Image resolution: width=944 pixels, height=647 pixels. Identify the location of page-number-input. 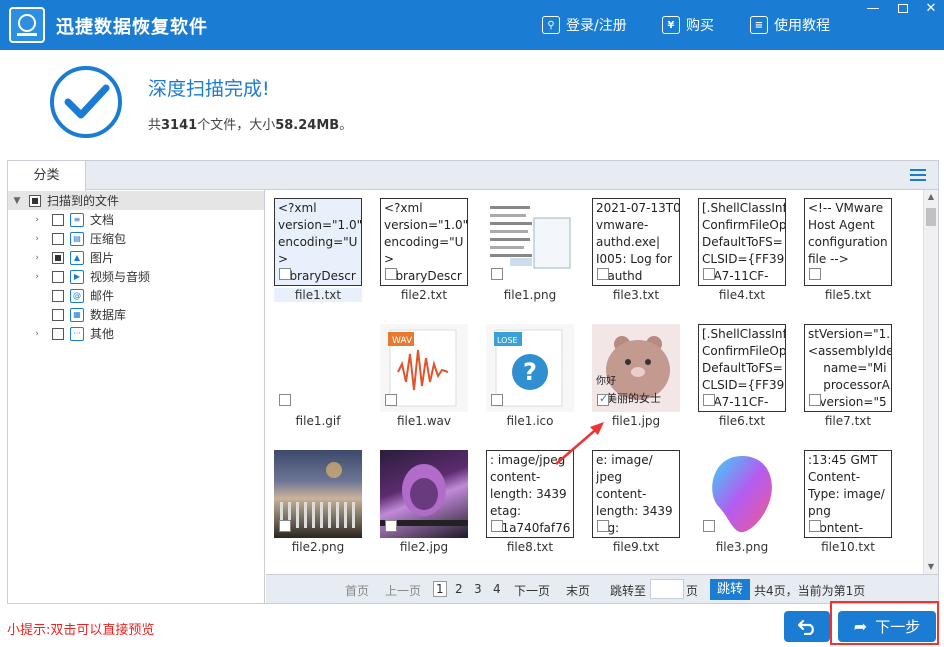
(667, 589).